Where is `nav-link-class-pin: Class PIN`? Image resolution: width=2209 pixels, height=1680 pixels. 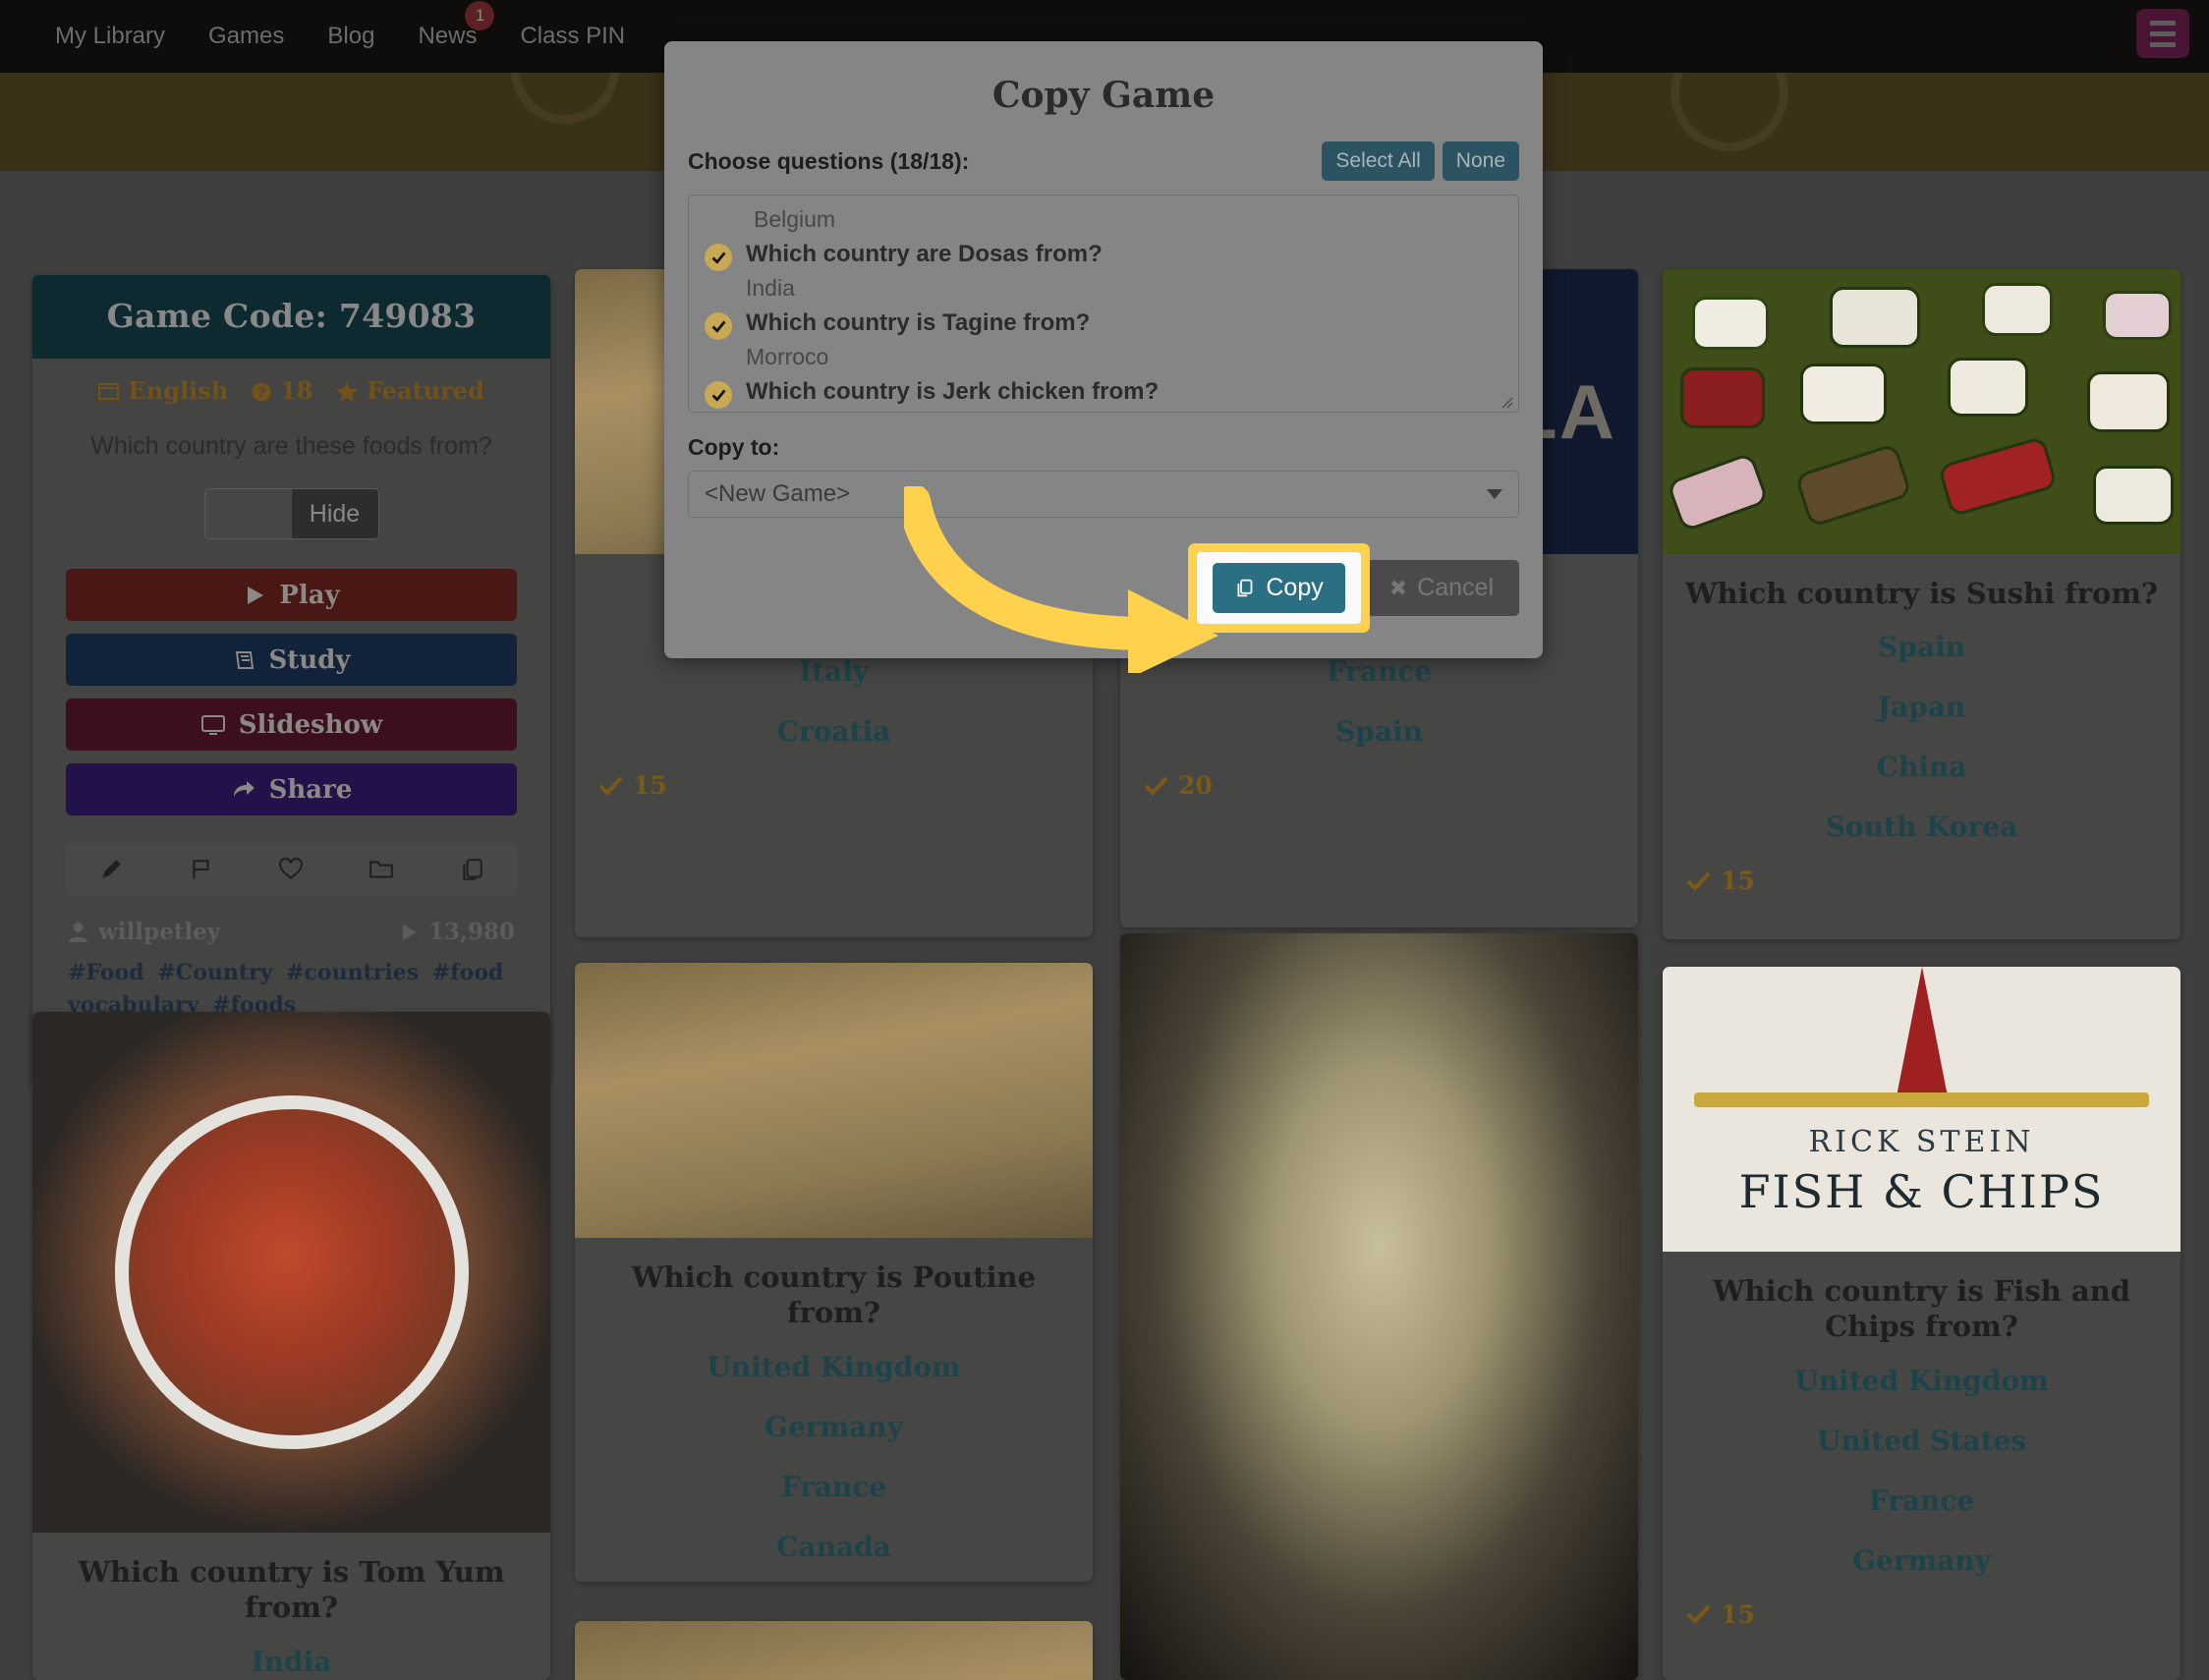 nav-link-class-pin: Class PIN is located at coordinates (573, 36).